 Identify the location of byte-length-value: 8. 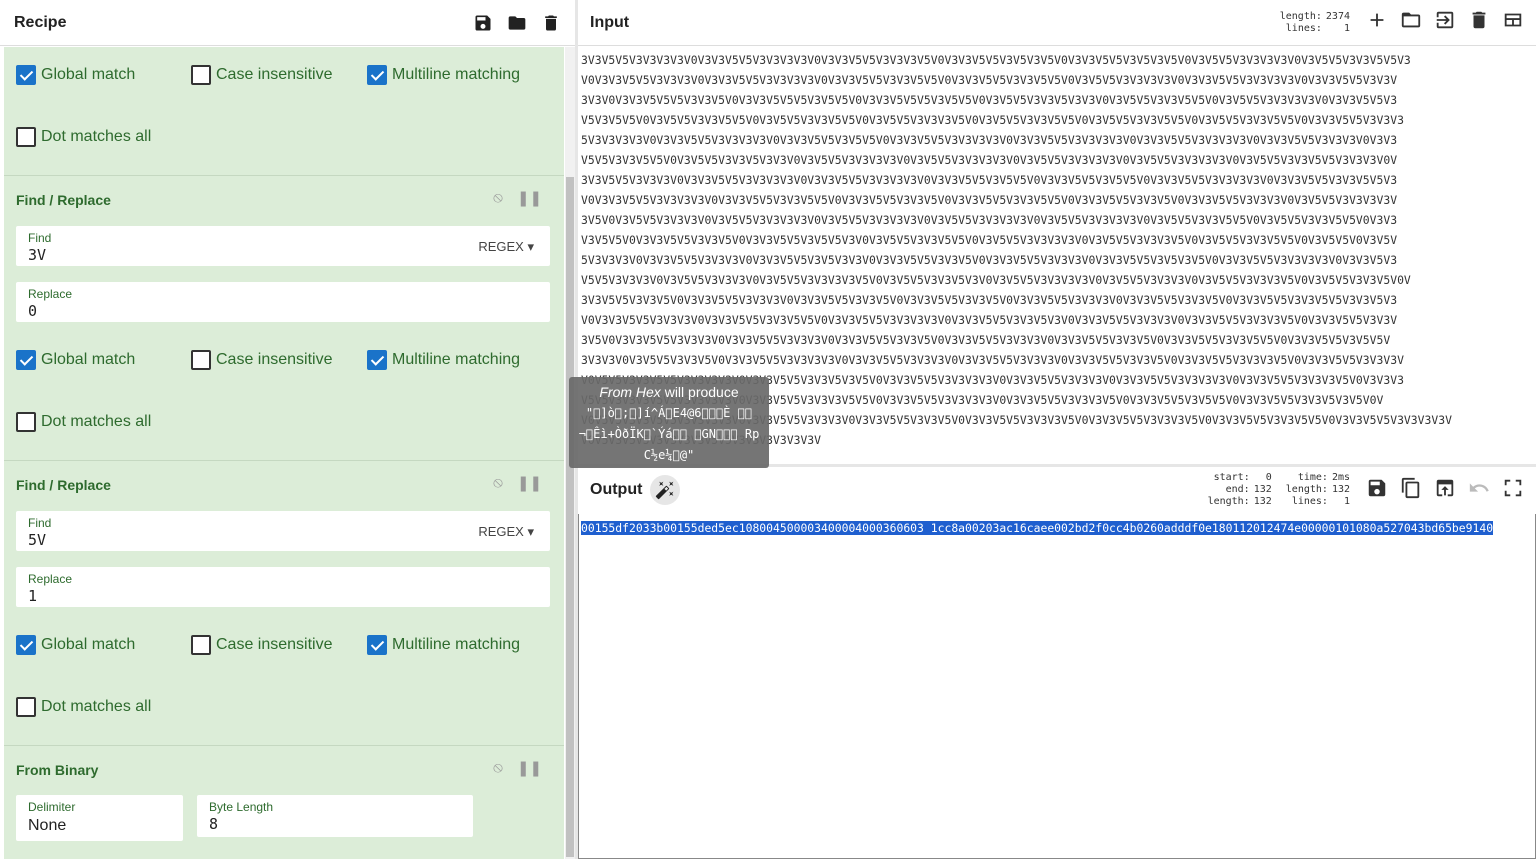
(213, 824).